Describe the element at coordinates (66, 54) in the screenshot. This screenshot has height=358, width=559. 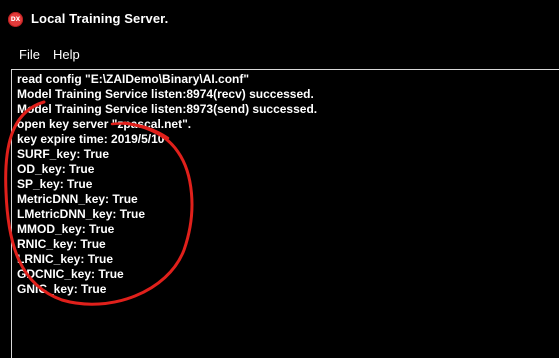
I see `menu-help: Help` at that location.